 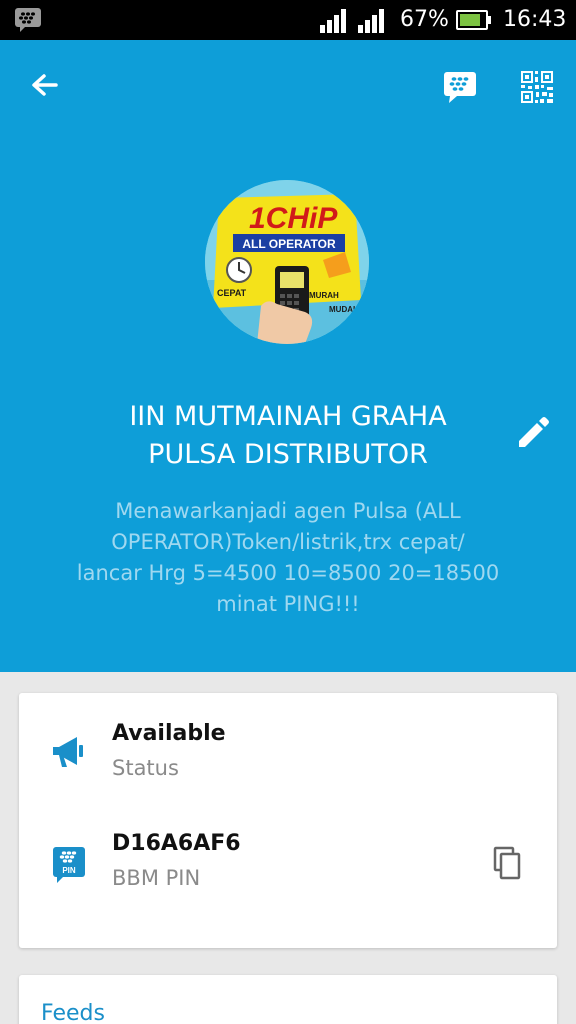 I want to click on profile-message-line: OPERATOR)Token/listrik,trx cepat/, so click(x=288, y=542).